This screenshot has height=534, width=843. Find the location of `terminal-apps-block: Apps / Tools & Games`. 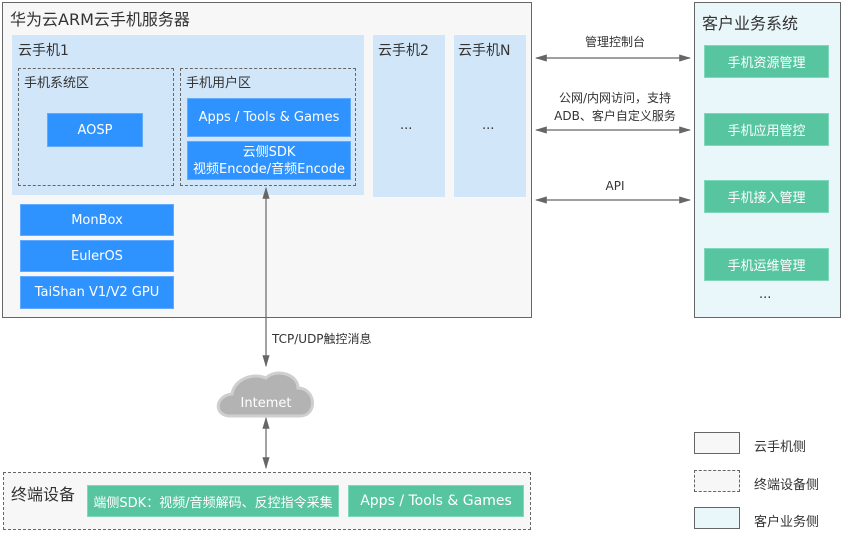

terminal-apps-block: Apps / Tools & Games is located at coordinates (436, 501).